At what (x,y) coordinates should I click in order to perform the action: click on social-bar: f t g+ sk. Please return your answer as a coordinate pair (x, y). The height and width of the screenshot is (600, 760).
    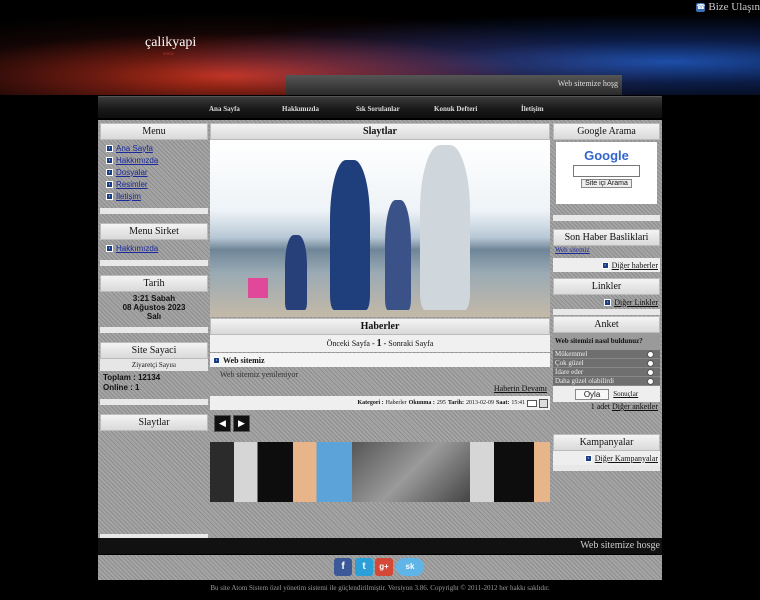
    Looking at the image, I should click on (380, 567).